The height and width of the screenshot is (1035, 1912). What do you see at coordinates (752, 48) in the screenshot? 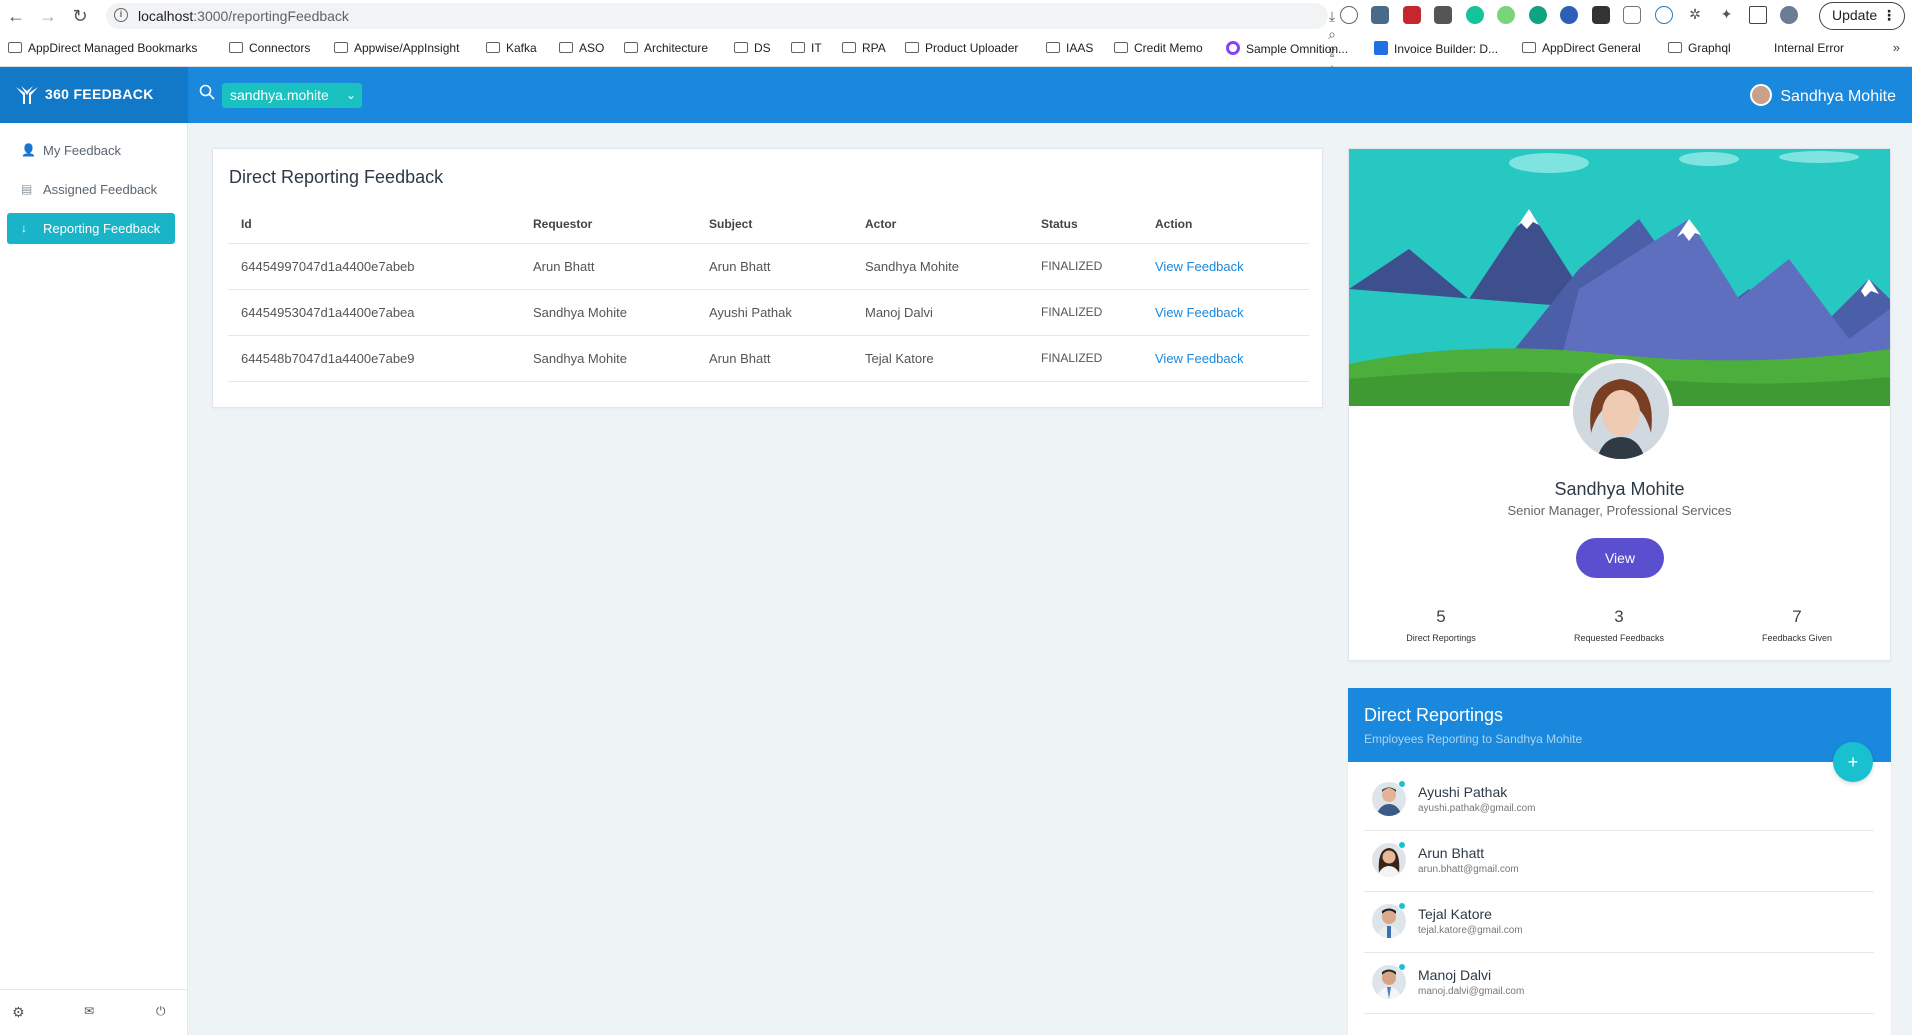
I see `bookmark-item: DS` at bounding box center [752, 48].